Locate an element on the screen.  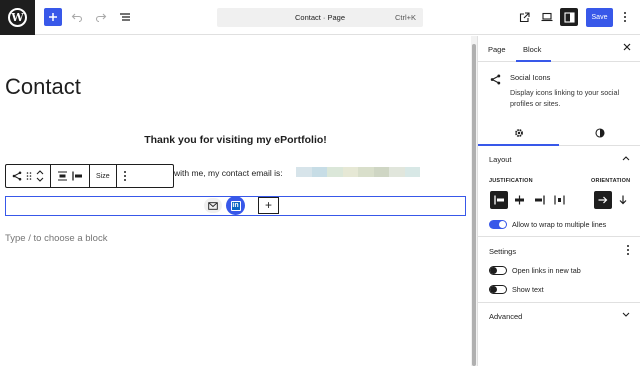
document-overview-button is located at coordinates (125, 17).